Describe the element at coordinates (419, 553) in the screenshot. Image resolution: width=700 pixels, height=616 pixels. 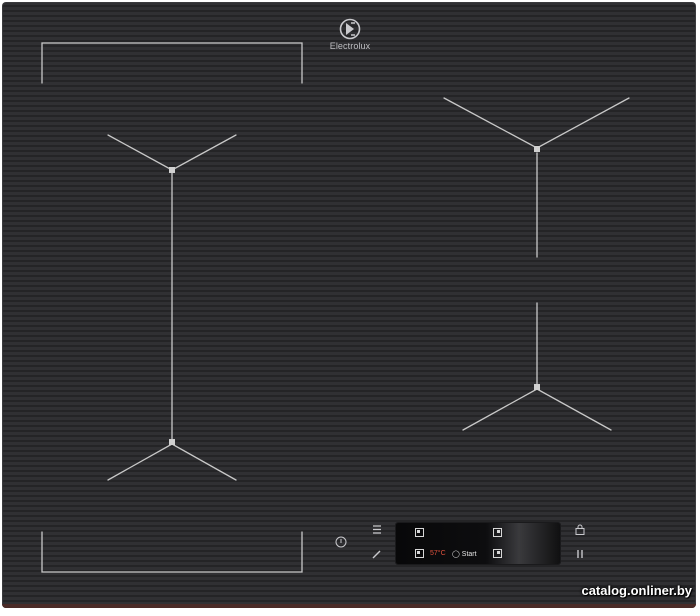
I see `probe-icon` at that location.